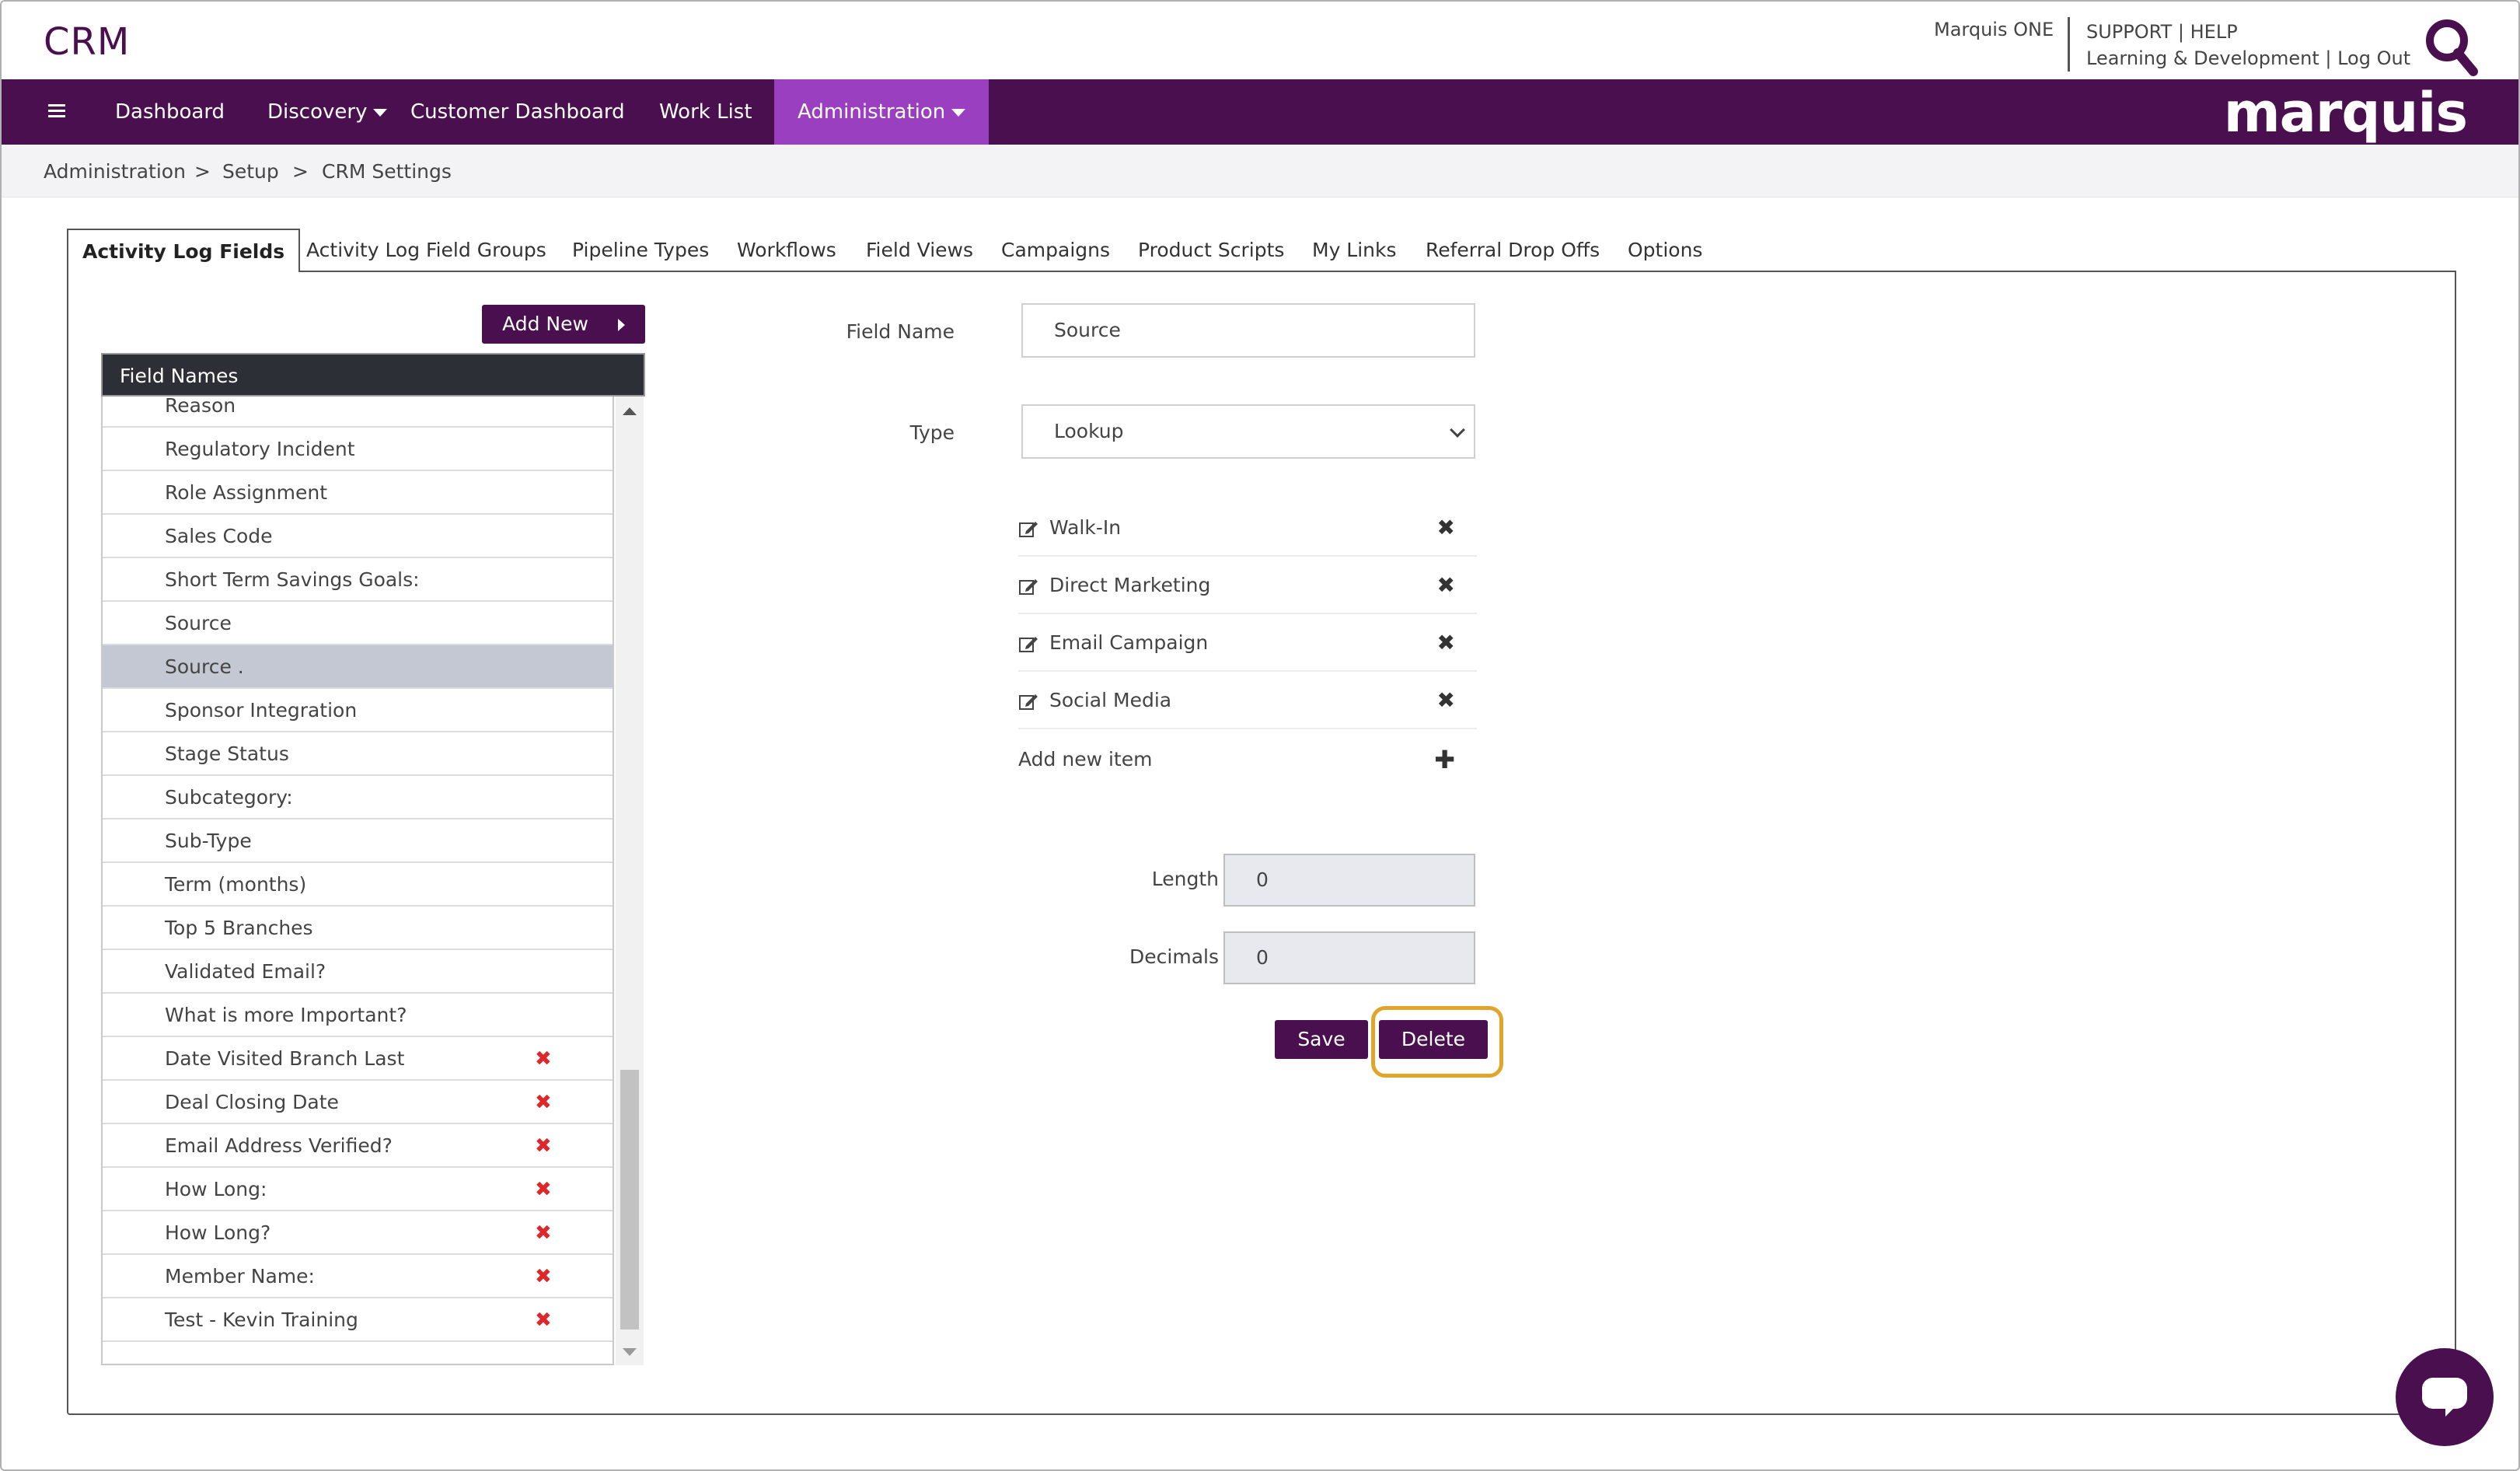 This screenshot has width=2520, height=1471. Describe the element at coordinates (88, 42) in the screenshot. I see `app-title: CRM` at that location.